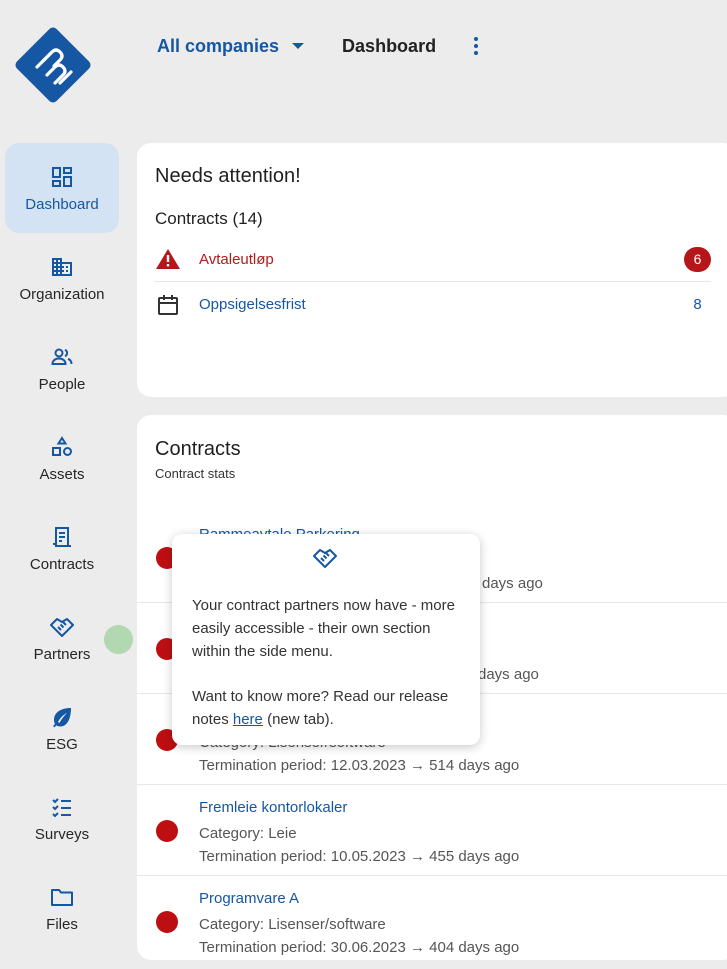 The width and height of the screenshot is (727, 969). What do you see at coordinates (62, 357) in the screenshot?
I see `people-icon` at bounding box center [62, 357].